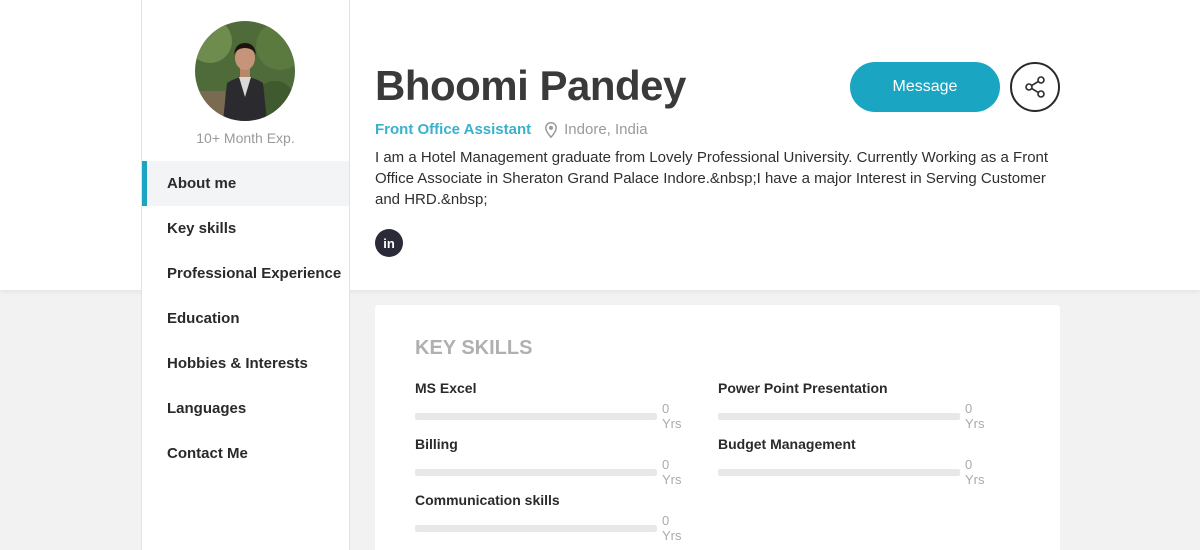 Image resolution: width=1200 pixels, height=550 pixels. What do you see at coordinates (474, 348) in the screenshot?
I see `key-skills-title: KEY SKILLS` at bounding box center [474, 348].